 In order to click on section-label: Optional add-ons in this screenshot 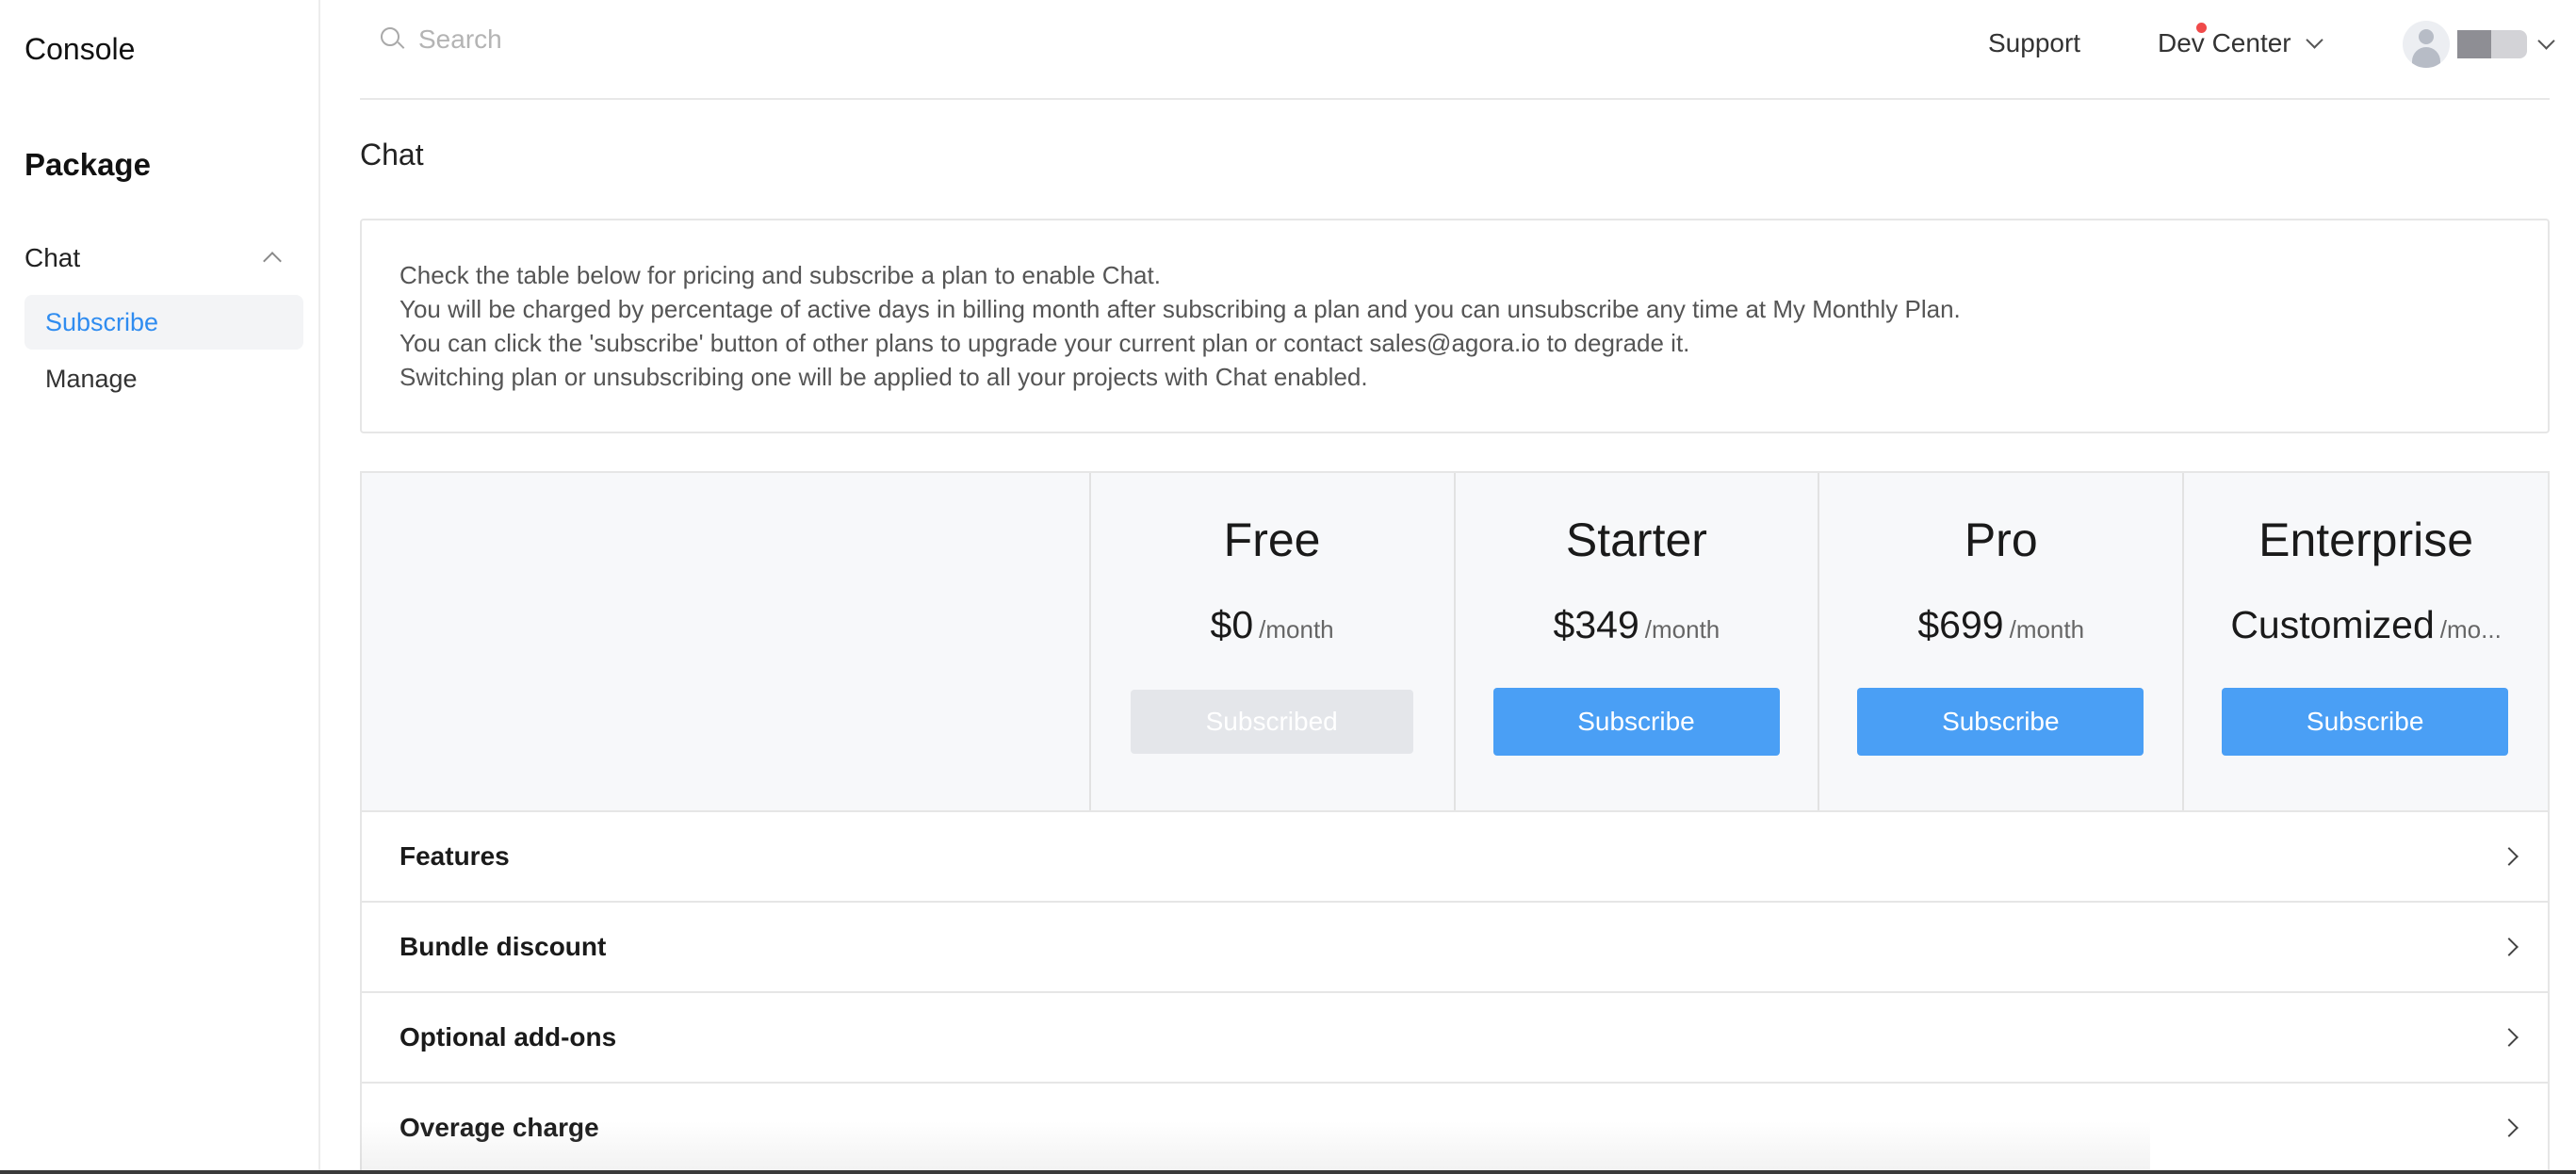, I will do `click(508, 1037)`.